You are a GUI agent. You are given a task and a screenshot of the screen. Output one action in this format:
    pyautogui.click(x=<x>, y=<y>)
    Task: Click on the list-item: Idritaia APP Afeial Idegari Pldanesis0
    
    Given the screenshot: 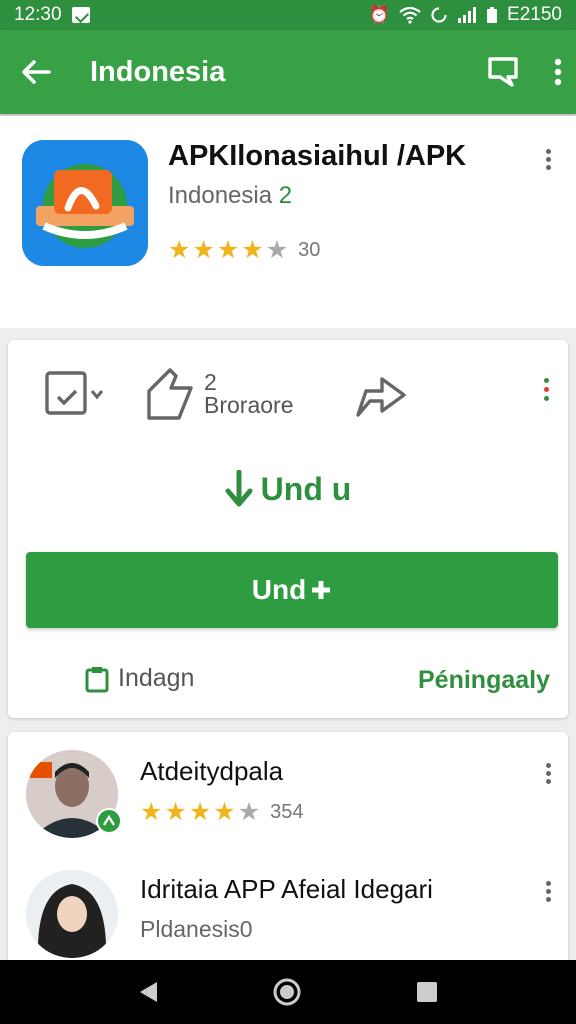 What is the action you would take?
    pyautogui.click(x=288, y=912)
    